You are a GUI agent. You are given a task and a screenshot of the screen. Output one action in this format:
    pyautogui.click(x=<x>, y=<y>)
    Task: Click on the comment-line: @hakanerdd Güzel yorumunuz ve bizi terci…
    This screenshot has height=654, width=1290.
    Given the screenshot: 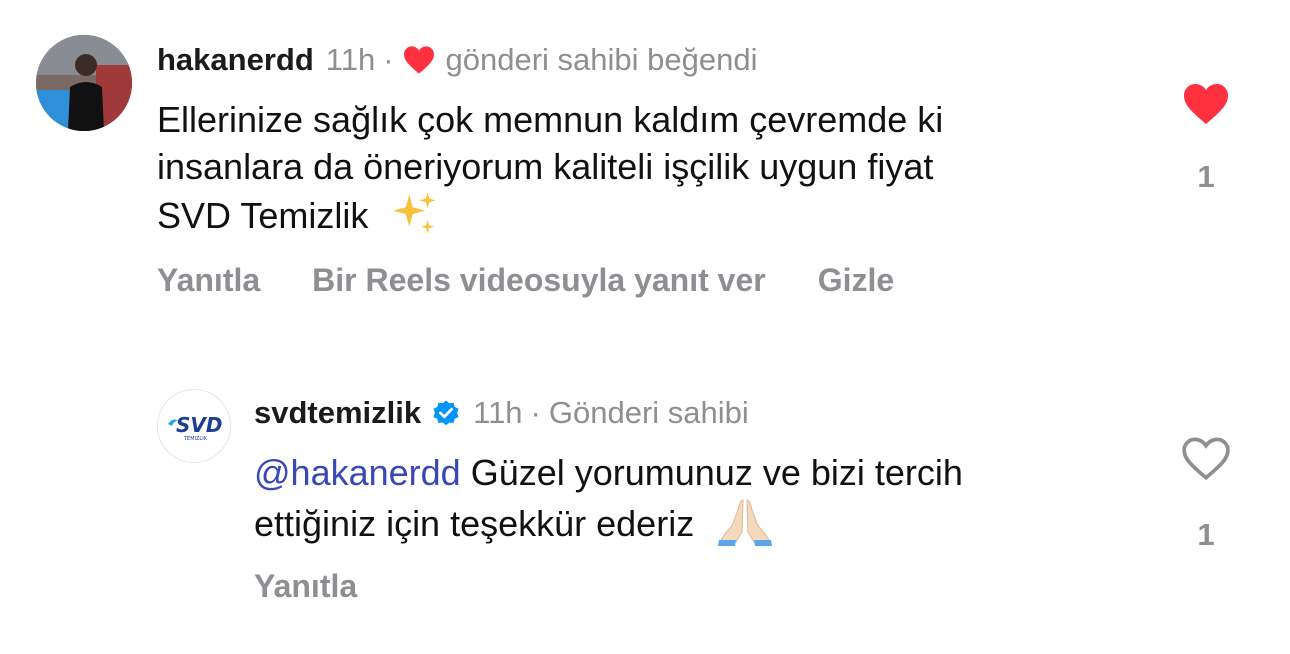 What is the action you would take?
    pyautogui.click(x=704, y=472)
    